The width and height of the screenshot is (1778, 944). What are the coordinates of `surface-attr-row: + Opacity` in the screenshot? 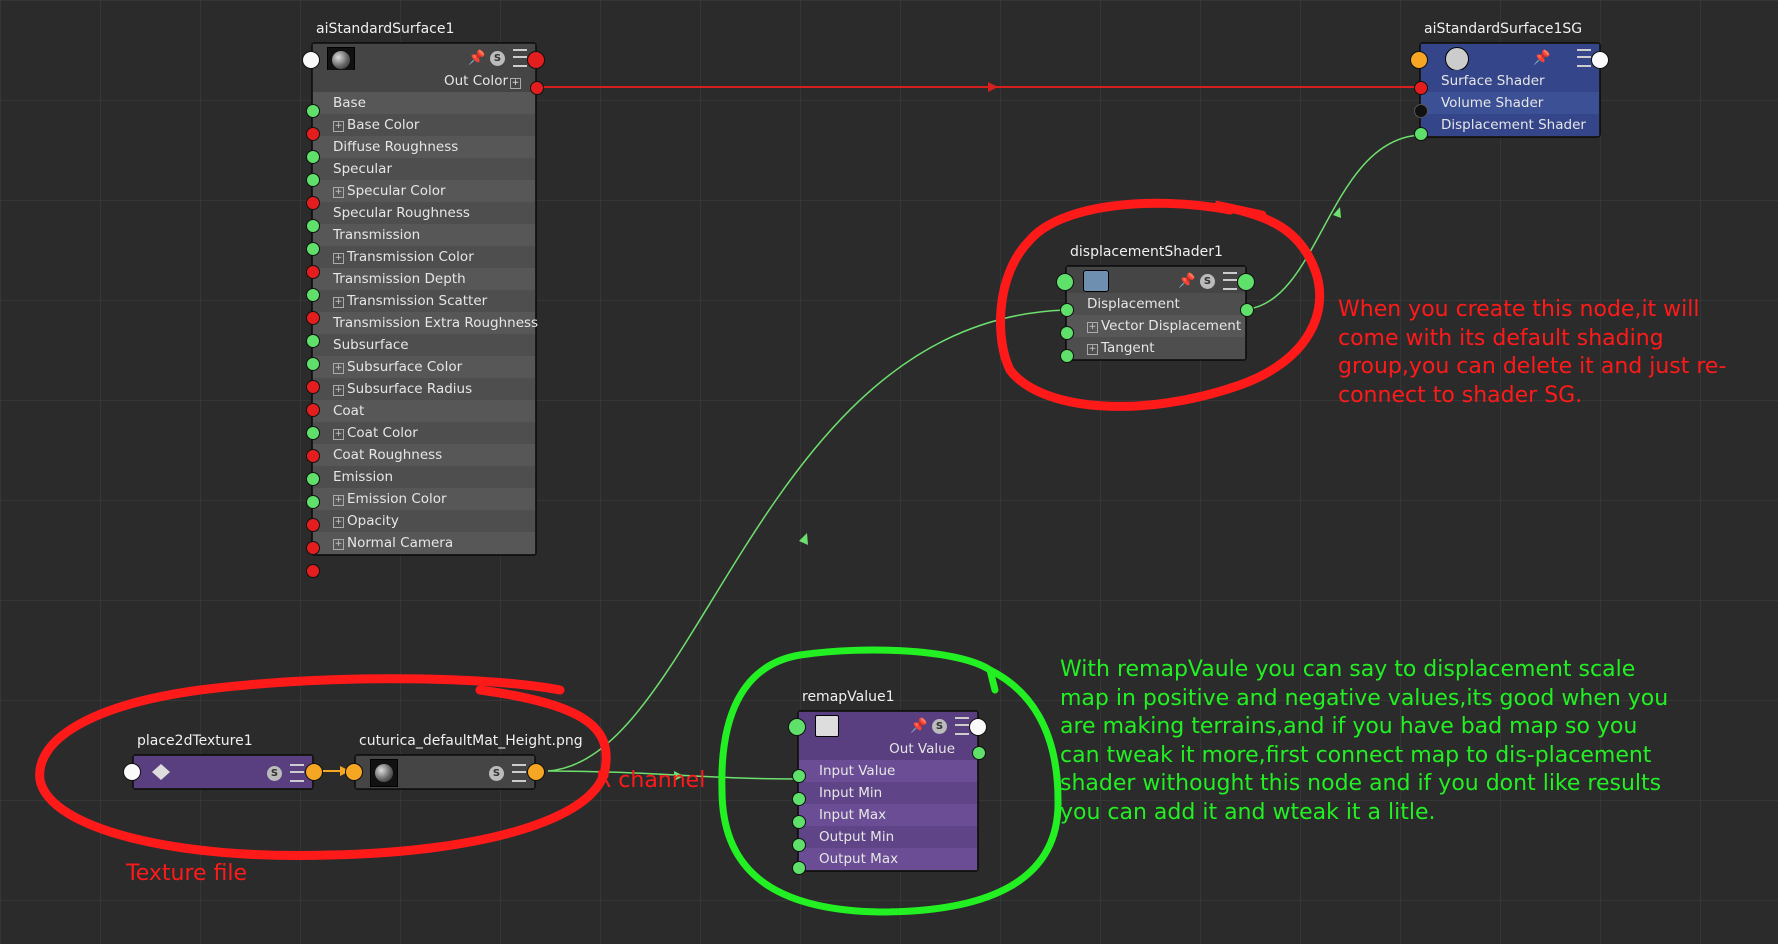 It's located at (424, 521).